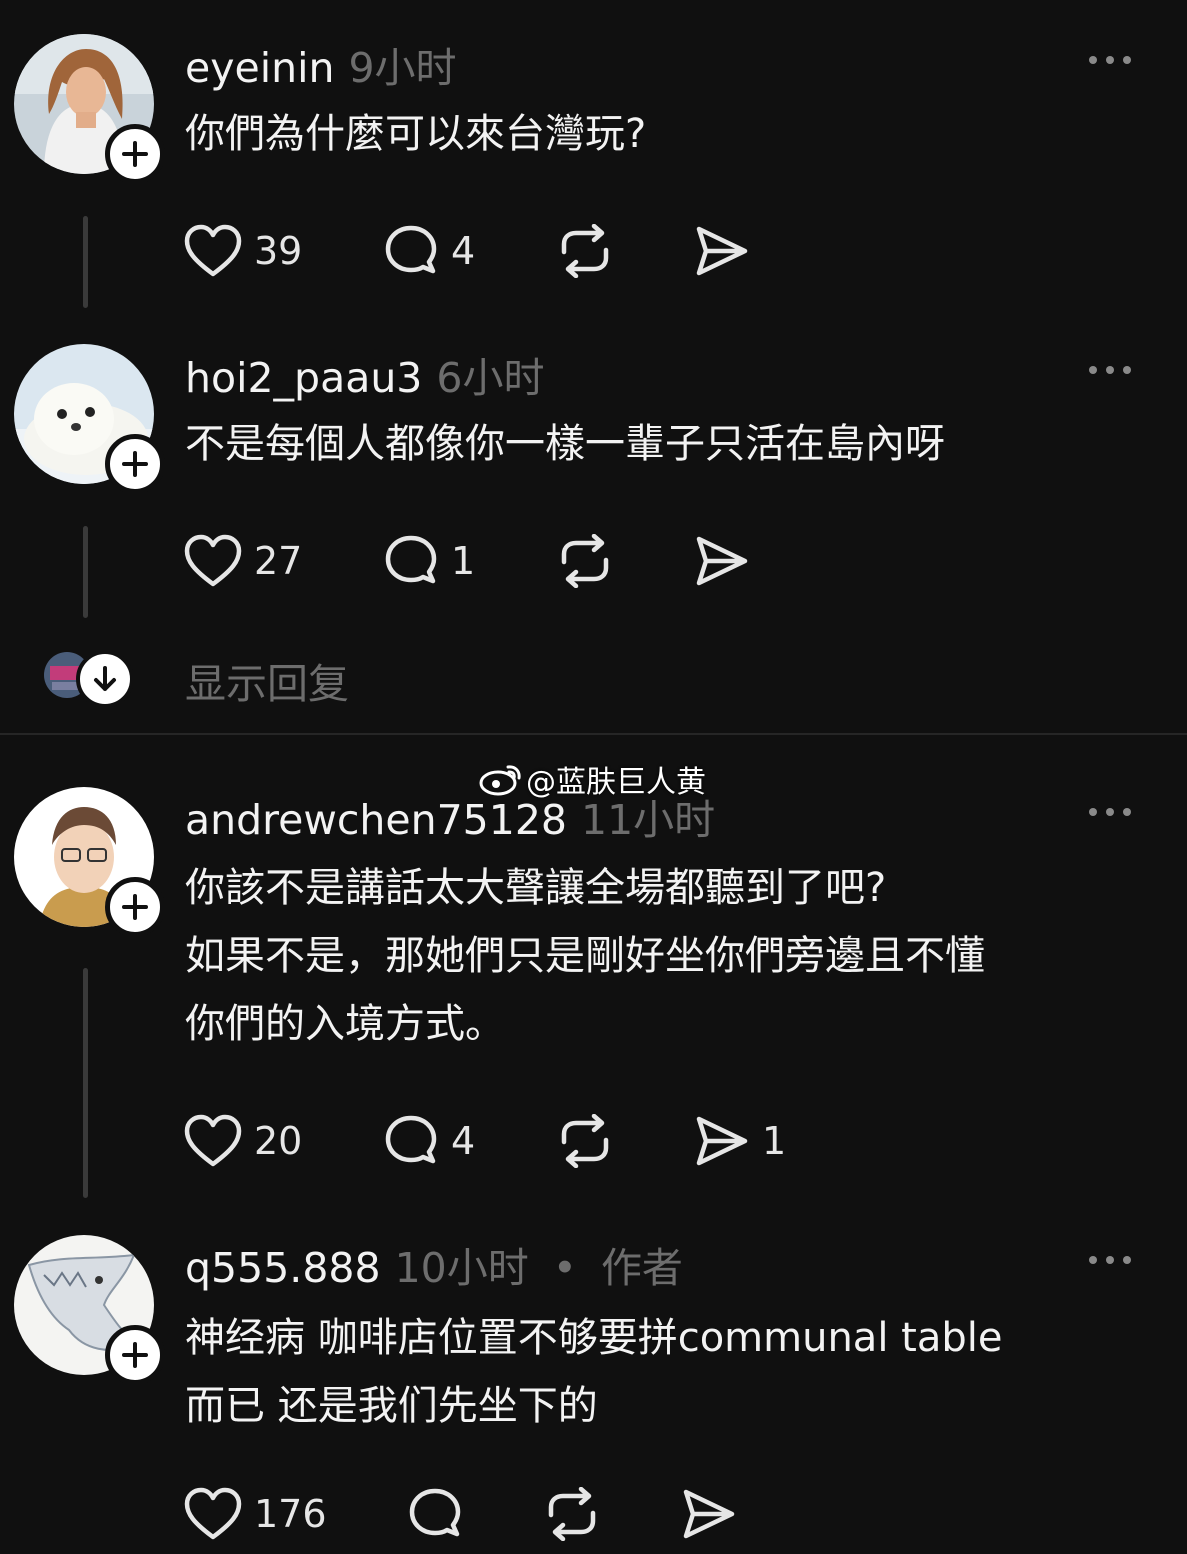  I want to click on comment-line: 你們的入境方式。, so click(345, 1024).